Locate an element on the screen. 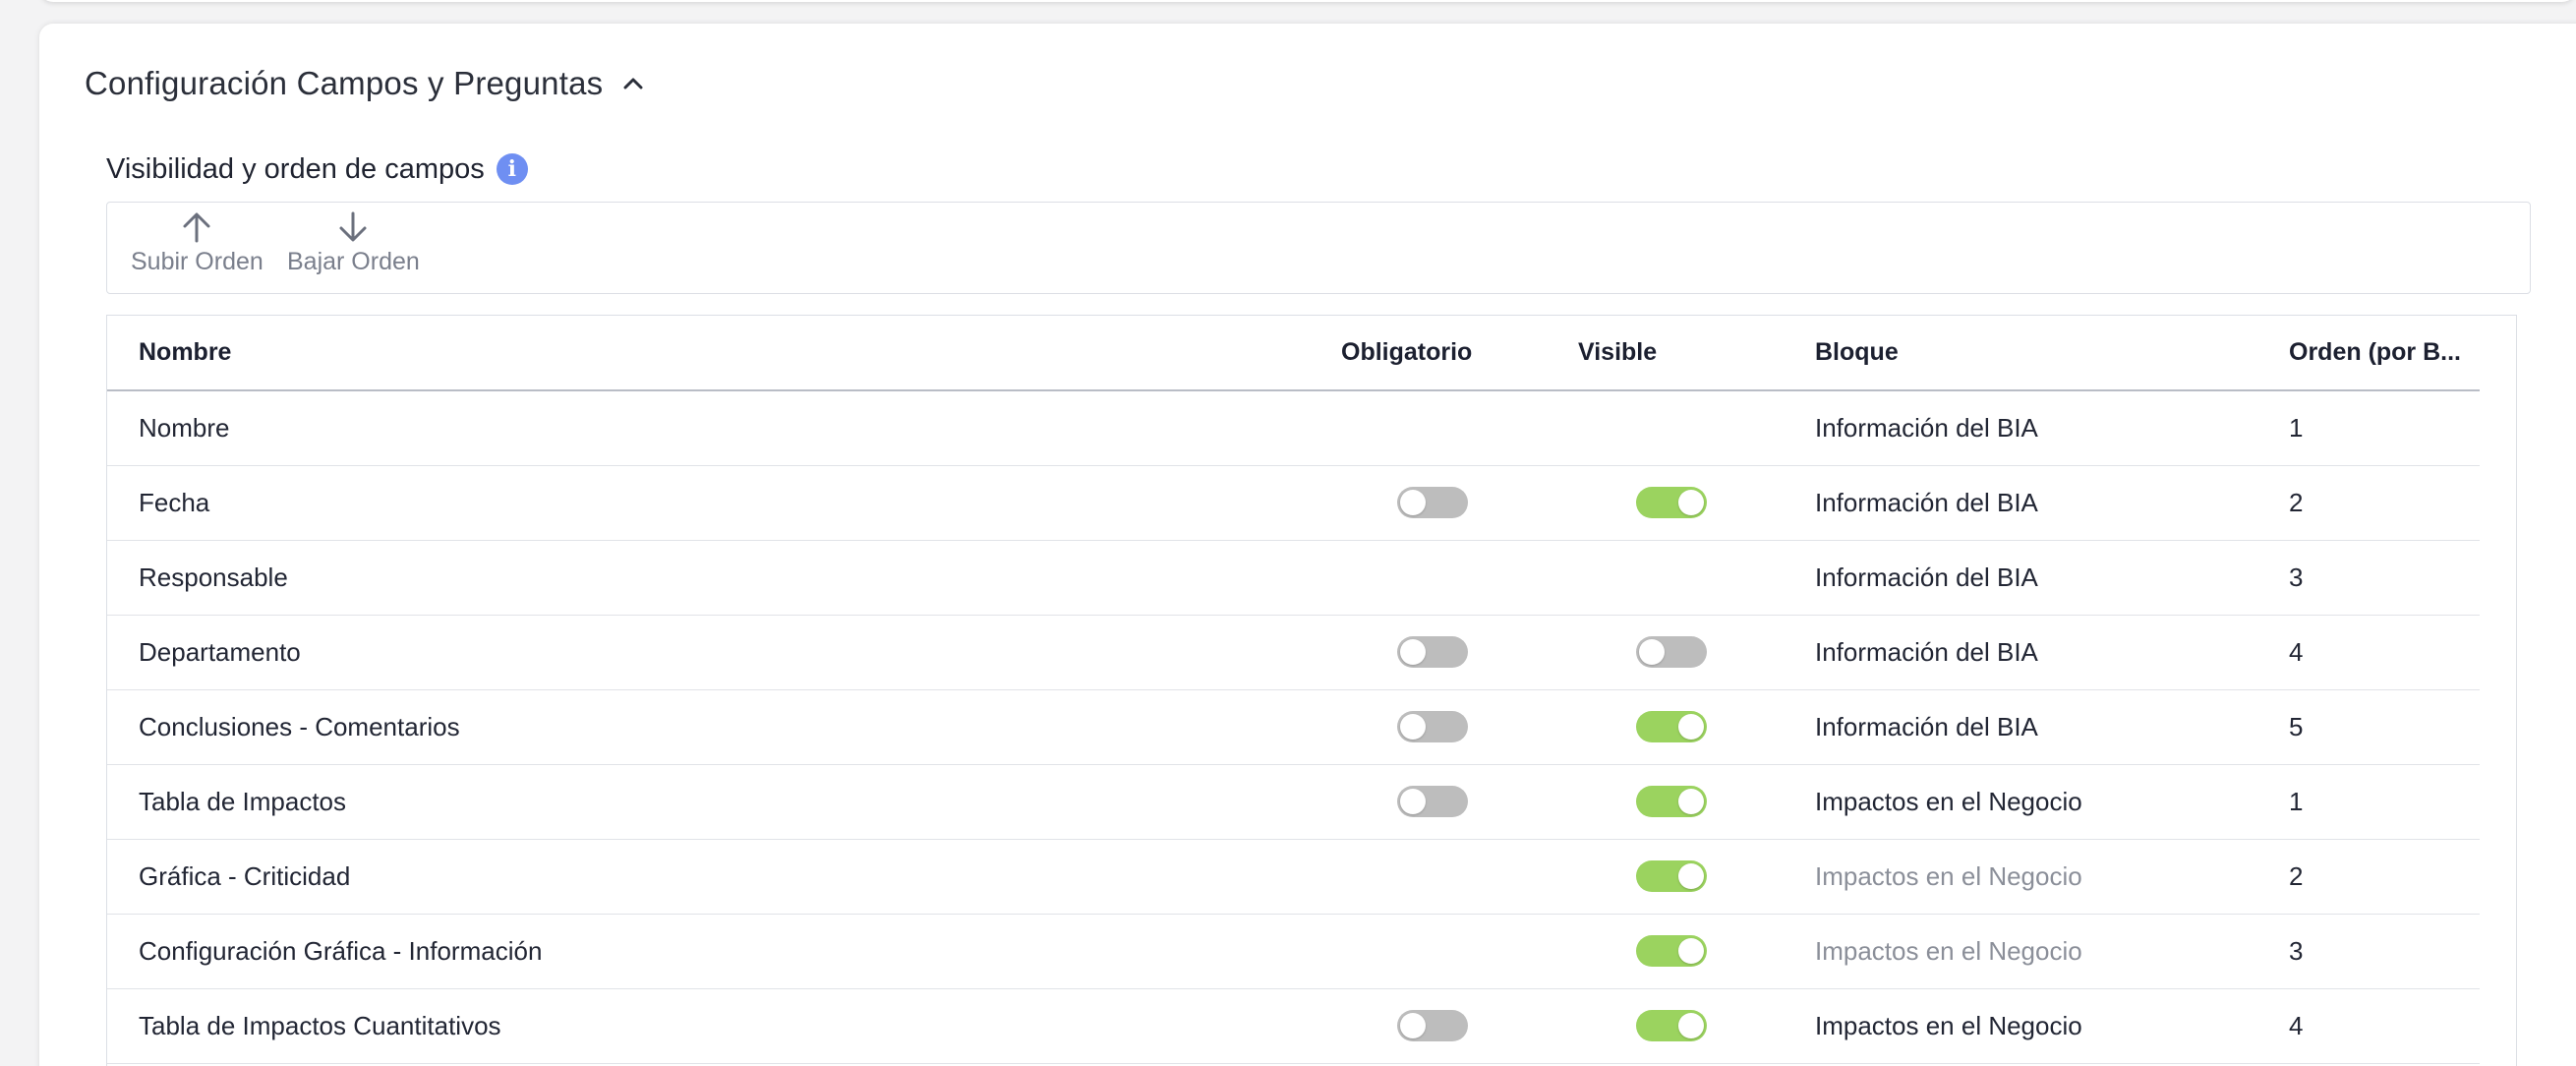 This screenshot has width=2576, height=1066. column-header-visible: Visible is located at coordinates (1696, 353).